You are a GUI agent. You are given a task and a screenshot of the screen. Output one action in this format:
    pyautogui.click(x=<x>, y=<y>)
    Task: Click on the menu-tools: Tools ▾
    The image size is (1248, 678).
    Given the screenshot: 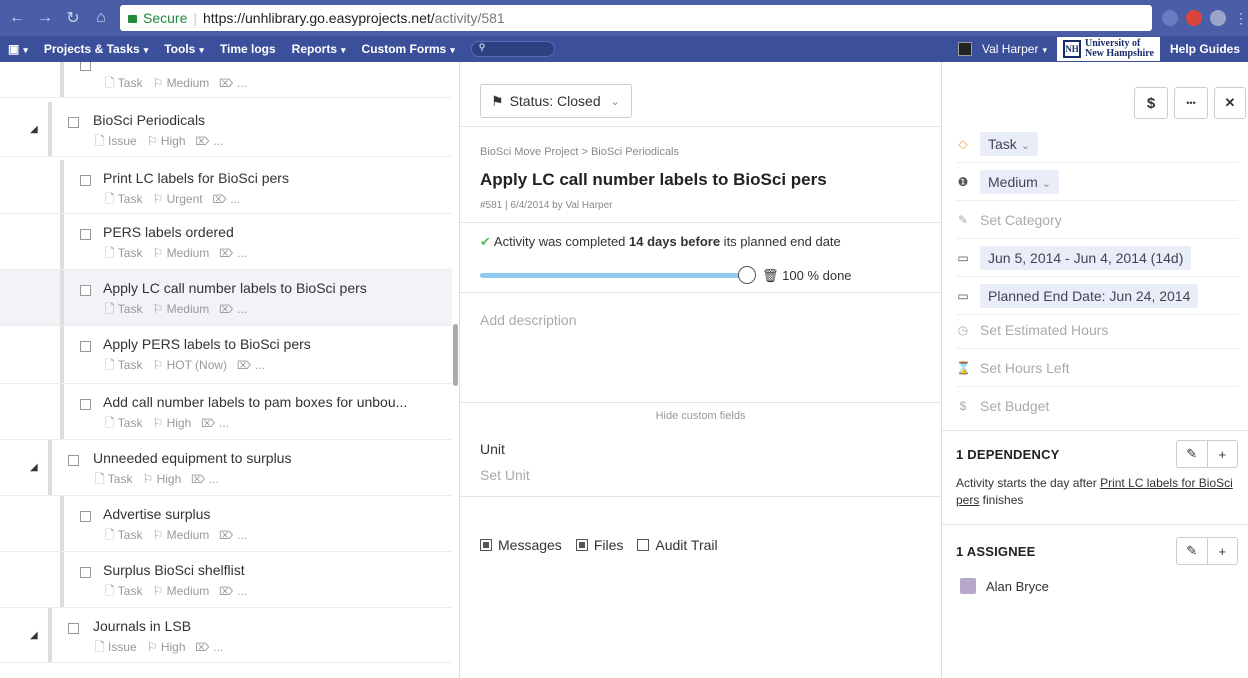 What is the action you would take?
    pyautogui.click(x=184, y=49)
    